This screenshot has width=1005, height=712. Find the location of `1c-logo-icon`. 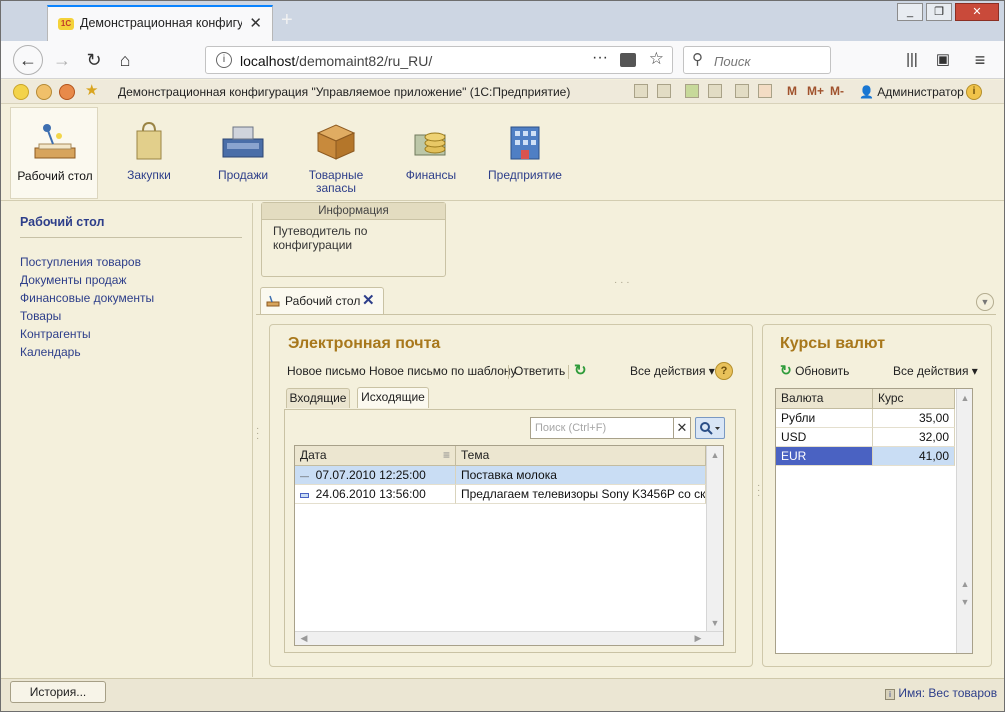

1c-logo-icon is located at coordinates (21, 92).